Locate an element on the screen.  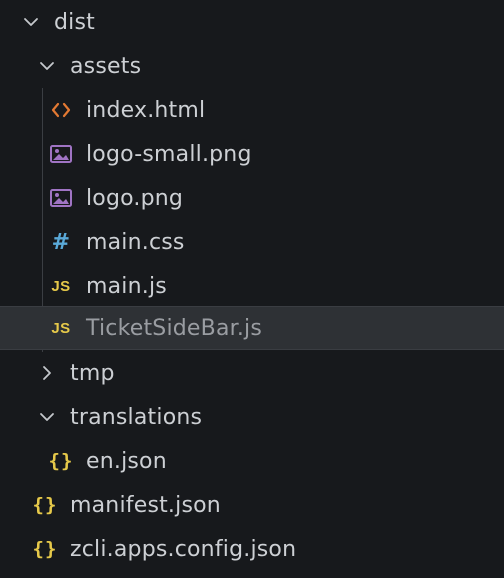
tree-item-label: main.js is located at coordinates (126, 286).